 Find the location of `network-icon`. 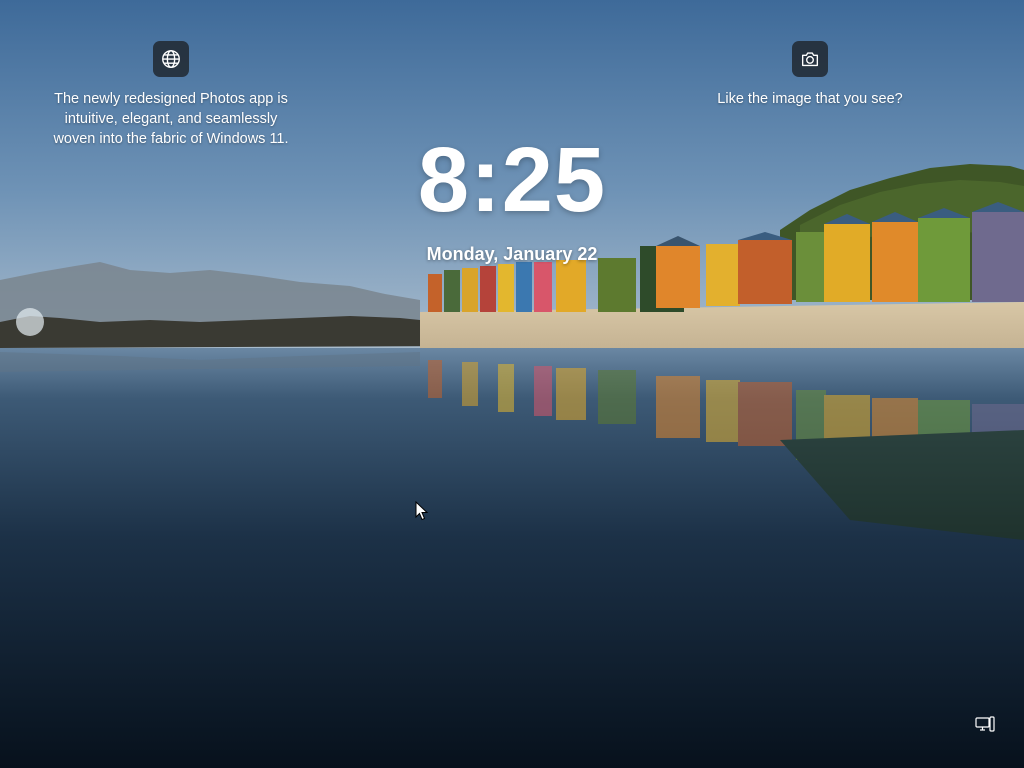

network-icon is located at coordinates (985, 725).